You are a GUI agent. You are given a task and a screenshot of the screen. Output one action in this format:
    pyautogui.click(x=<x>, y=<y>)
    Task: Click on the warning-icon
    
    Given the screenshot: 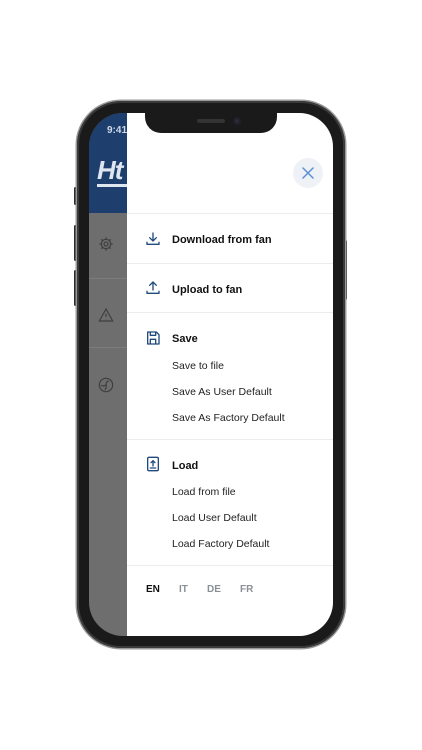 What is the action you would take?
    pyautogui.click(x=106, y=315)
    